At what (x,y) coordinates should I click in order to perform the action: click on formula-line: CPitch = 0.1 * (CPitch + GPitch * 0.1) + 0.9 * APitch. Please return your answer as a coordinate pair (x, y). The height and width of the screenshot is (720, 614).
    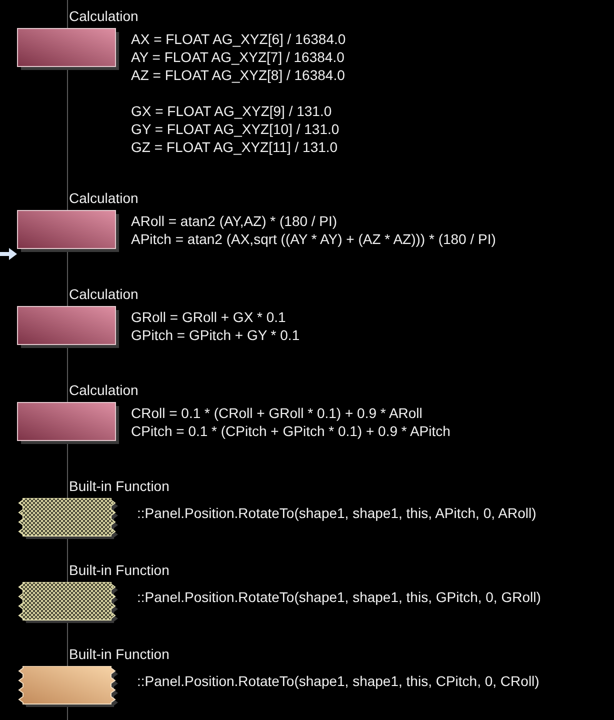
    Looking at the image, I should click on (290, 431).